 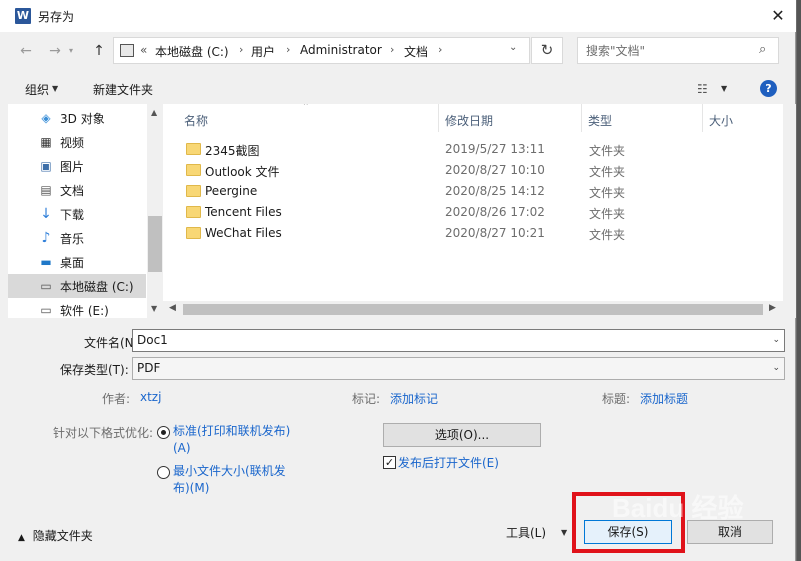 I want to click on sidebar-item-label: 软件 (E:), so click(x=84, y=311).